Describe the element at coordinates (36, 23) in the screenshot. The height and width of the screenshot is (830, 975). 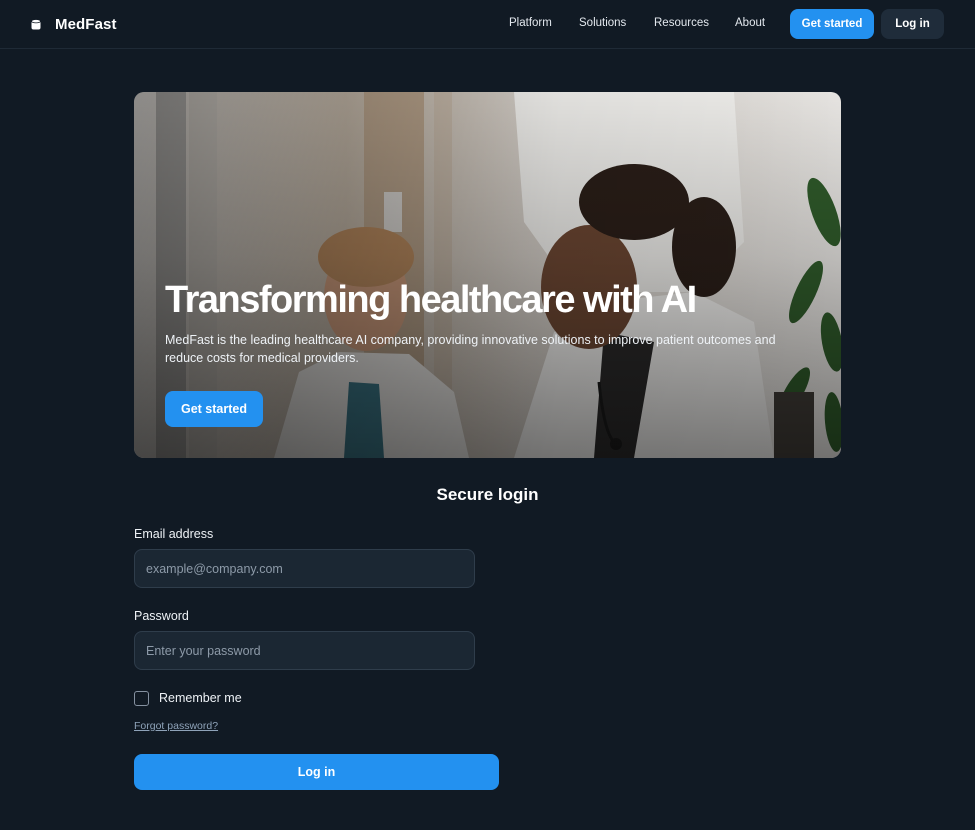
I see `medical-cylinder-icon` at that location.